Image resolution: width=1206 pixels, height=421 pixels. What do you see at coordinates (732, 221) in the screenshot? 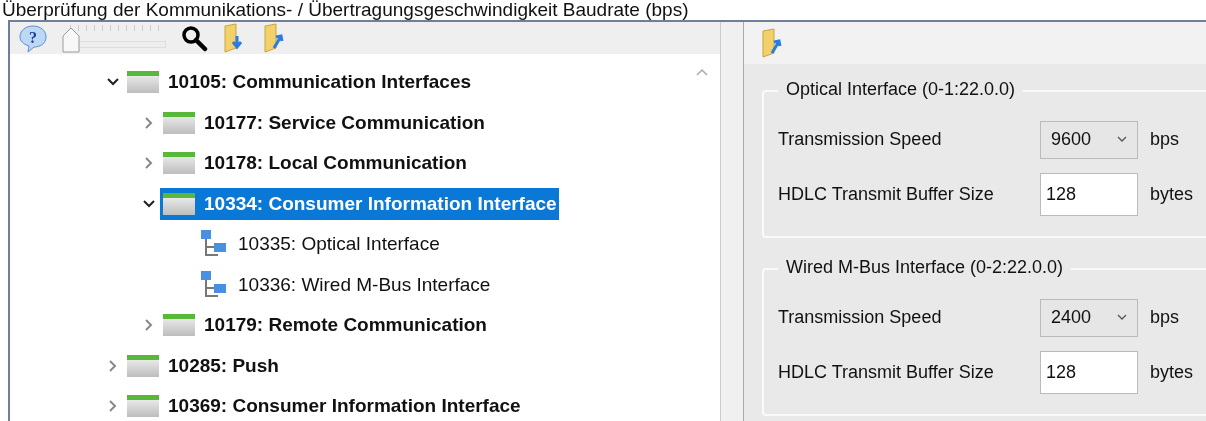
I see `splitter-bar` at bounding box center [732, 221].